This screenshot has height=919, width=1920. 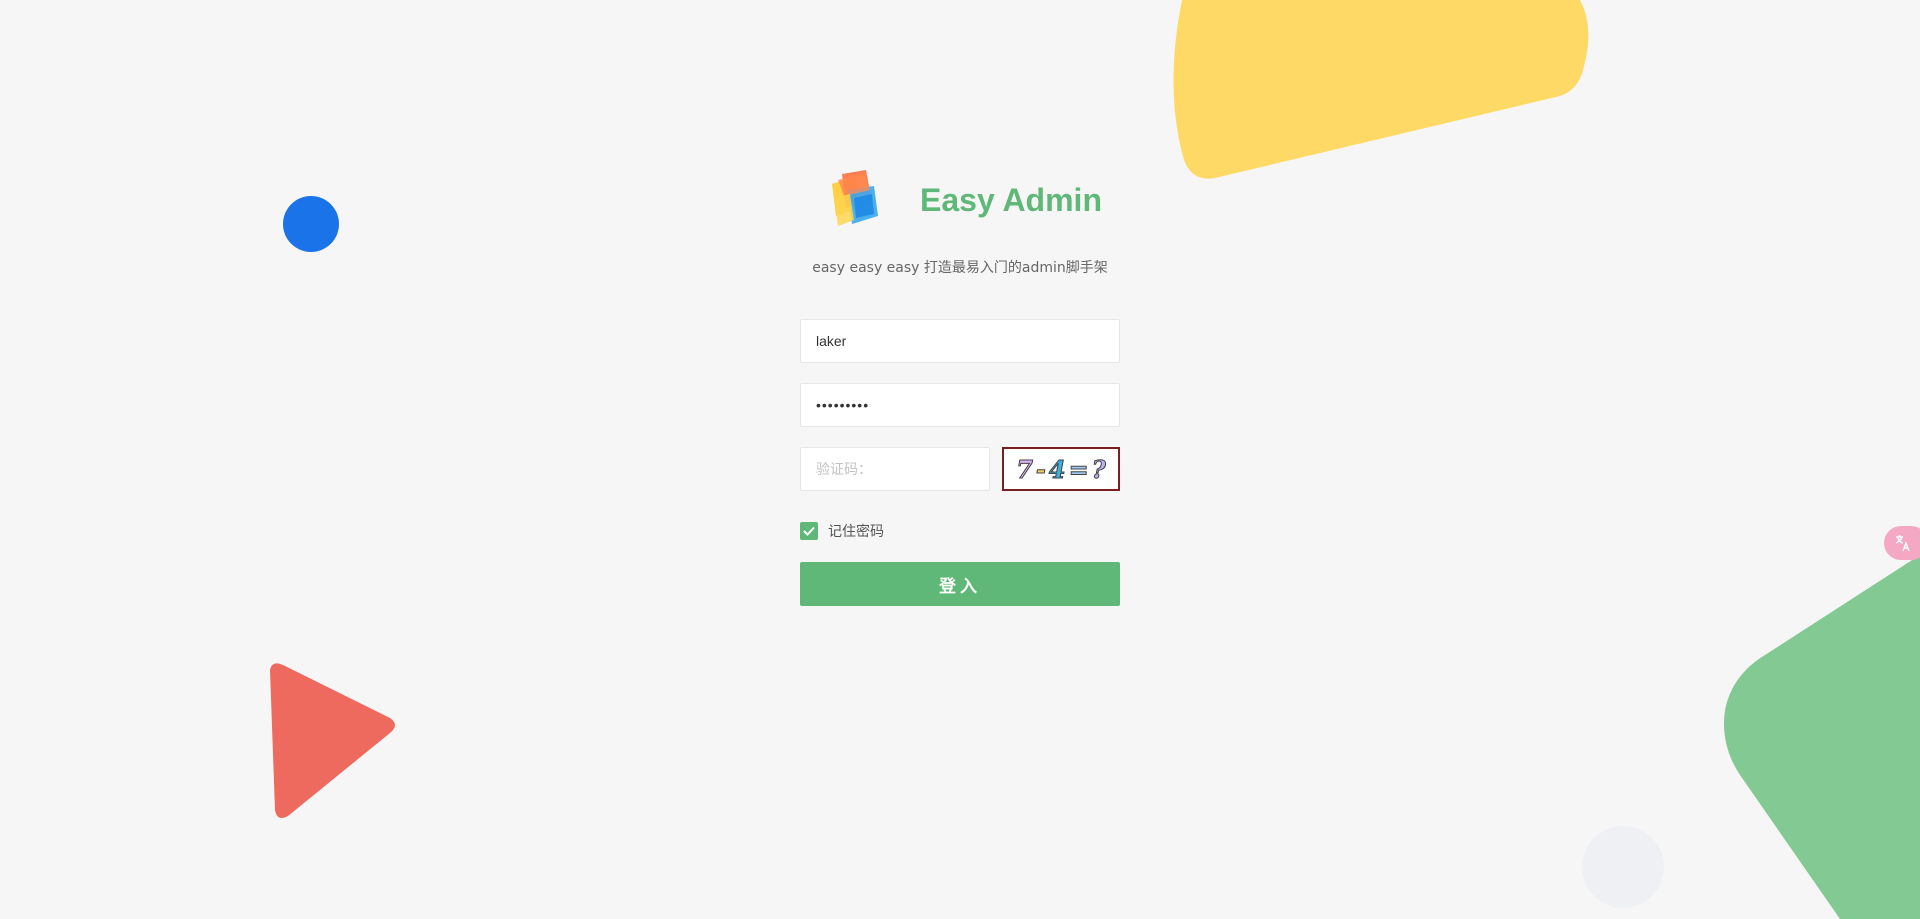 What do you see at coordinates (1902, 543) in the screenshot?
I see `translate-icon` at bounding box center [1902, 543].